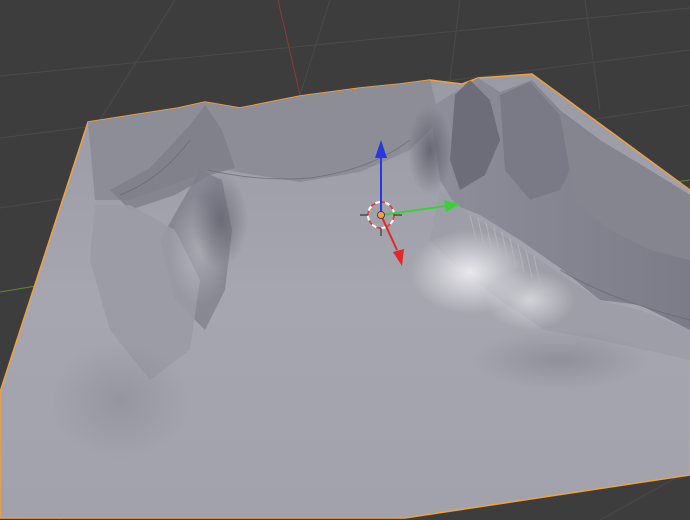 The image size is (690, 520). Describe the element at coordinates (381, 215) in the screenshot. I see `gizmo-origin` at that location.